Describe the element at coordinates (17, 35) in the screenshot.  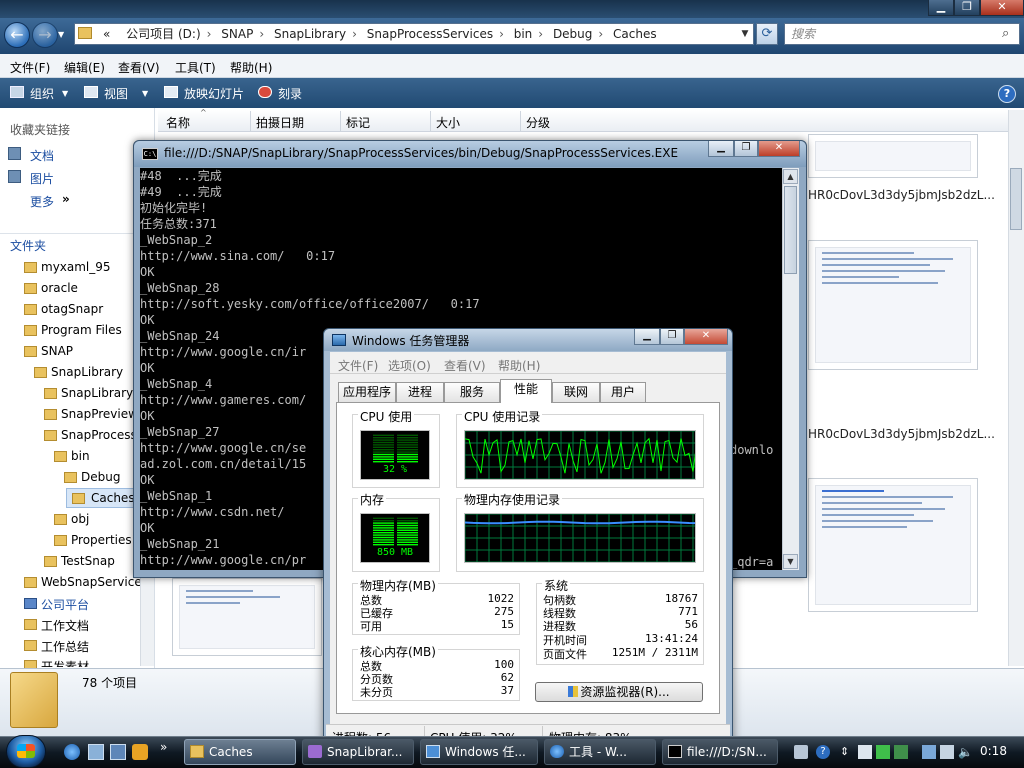
I see `back-button: ←` at that location.